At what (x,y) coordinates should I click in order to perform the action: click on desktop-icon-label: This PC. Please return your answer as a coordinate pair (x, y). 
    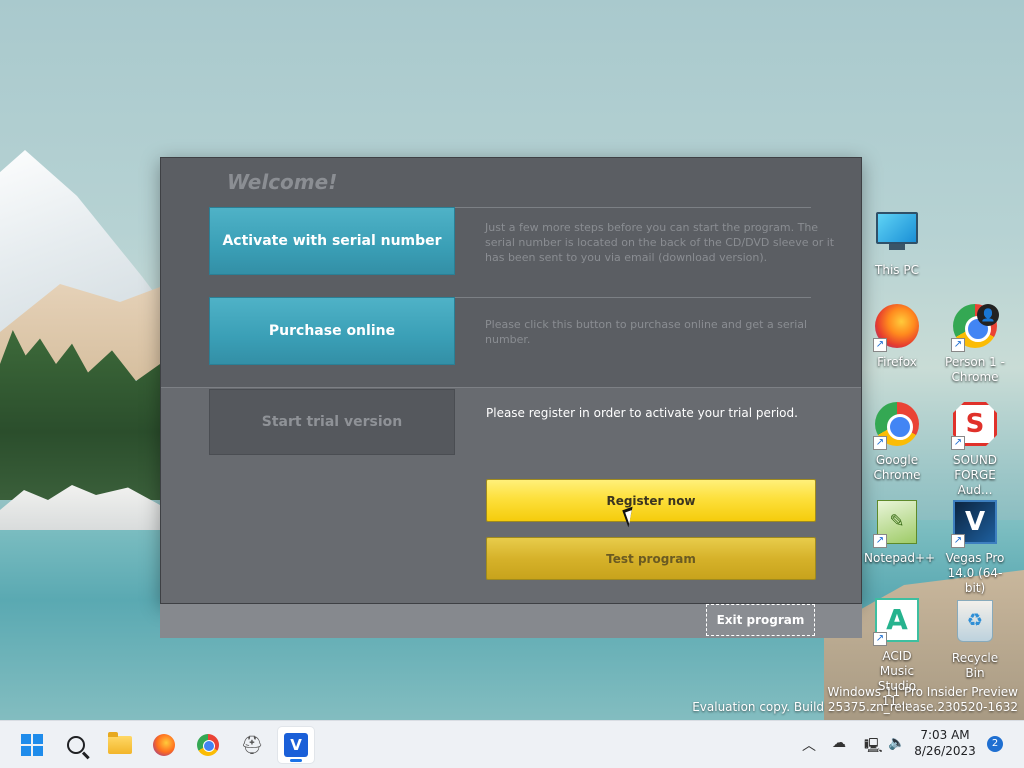
    Looking at the image, I should click on (897, 270).